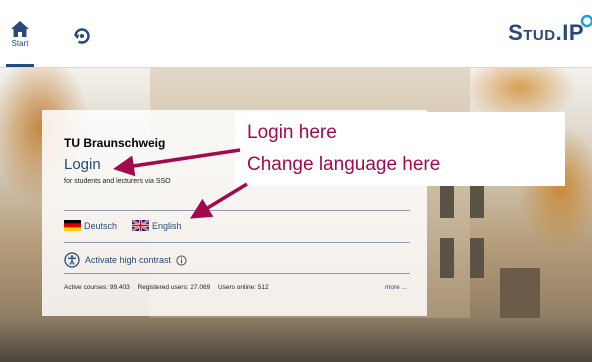 This screenshot has height=362, width=592. I want to click on high-contrast-label: Activate high contrast, so click(128, 260).